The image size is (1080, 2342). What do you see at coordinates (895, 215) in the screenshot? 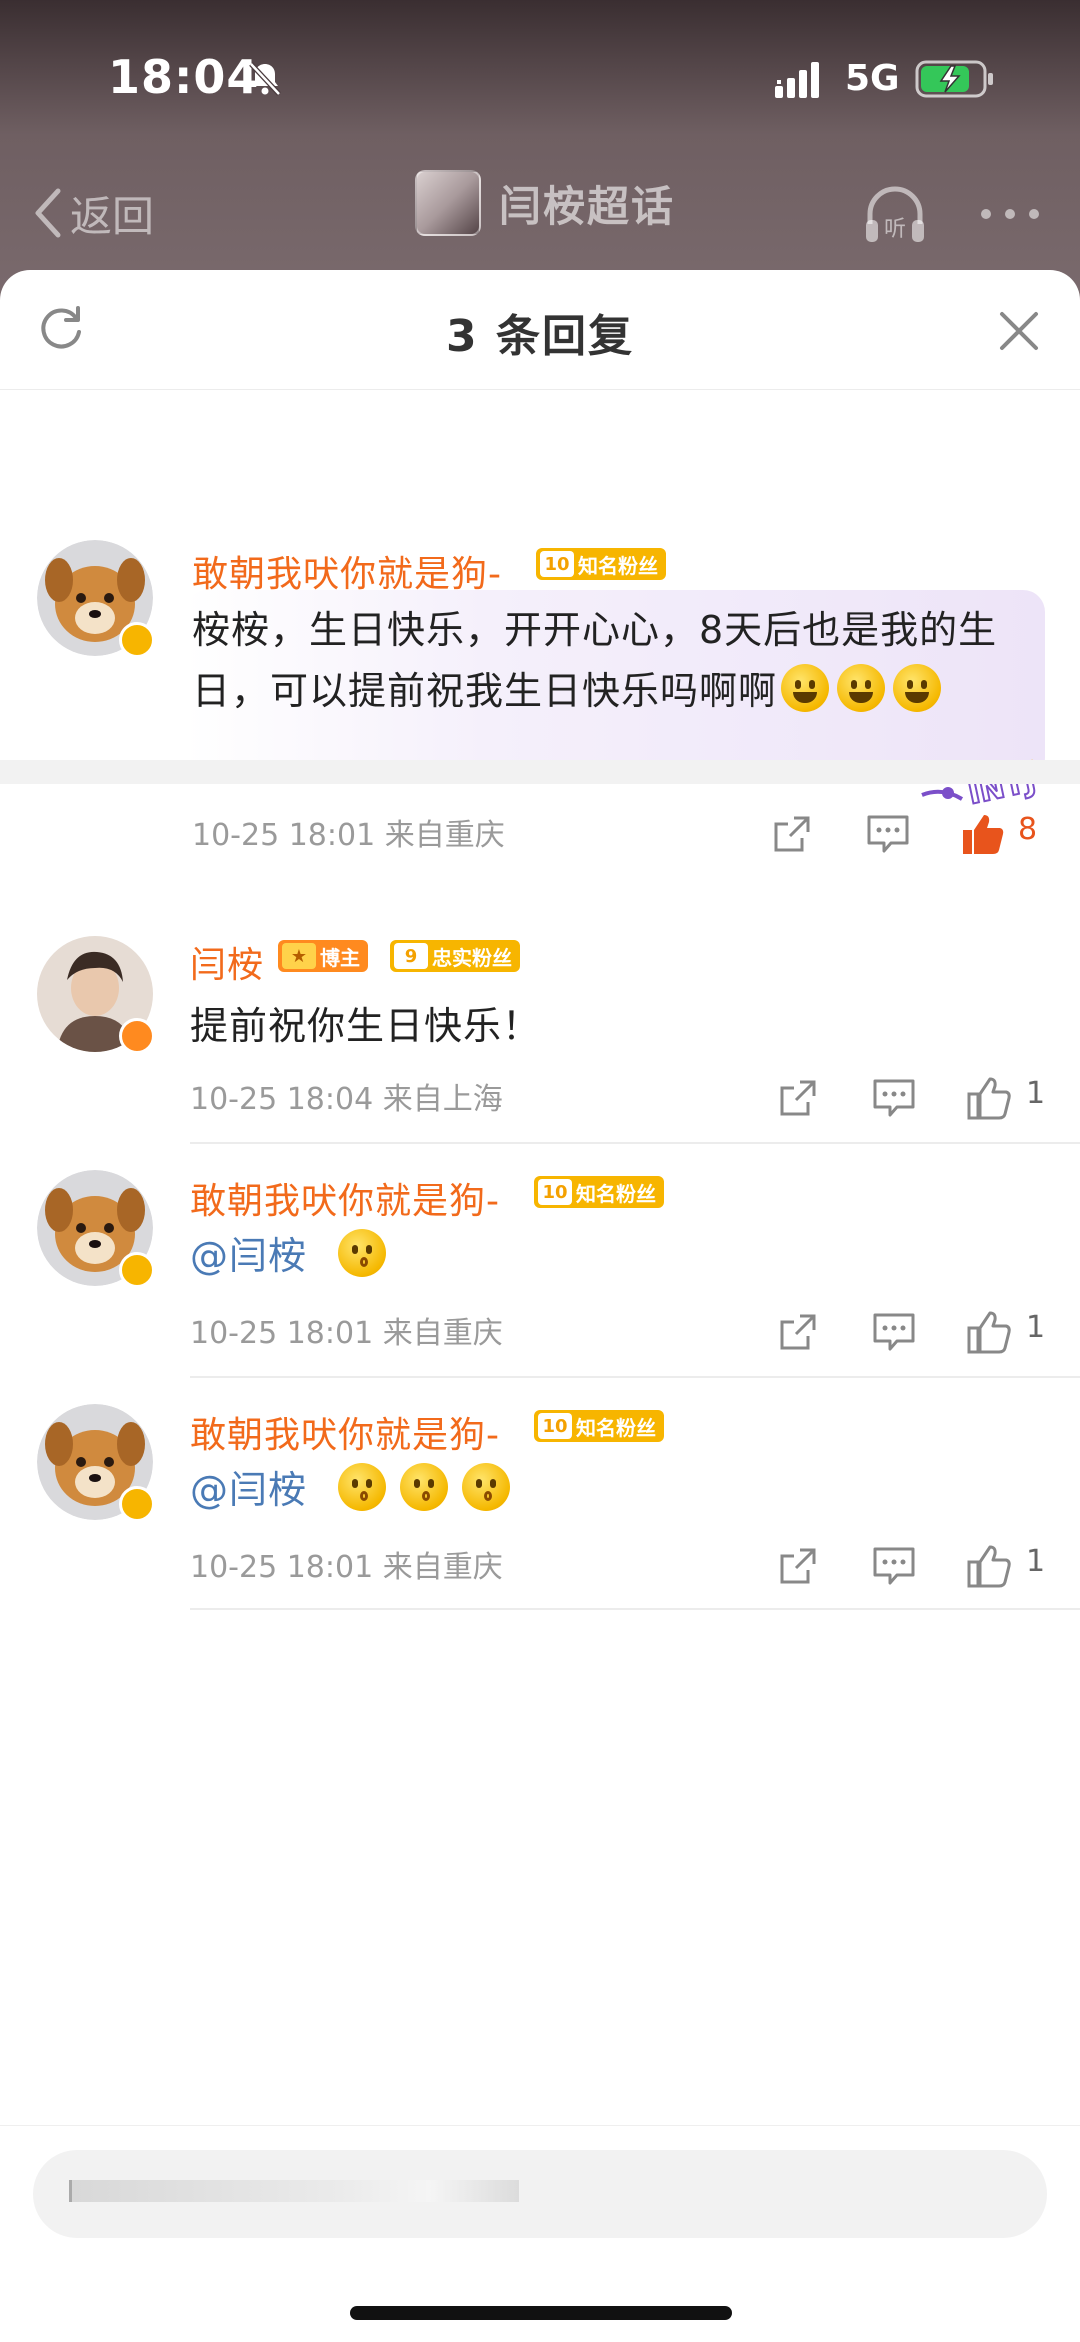
I see `headphones-icon: 听` at bounding box center [895, 215].